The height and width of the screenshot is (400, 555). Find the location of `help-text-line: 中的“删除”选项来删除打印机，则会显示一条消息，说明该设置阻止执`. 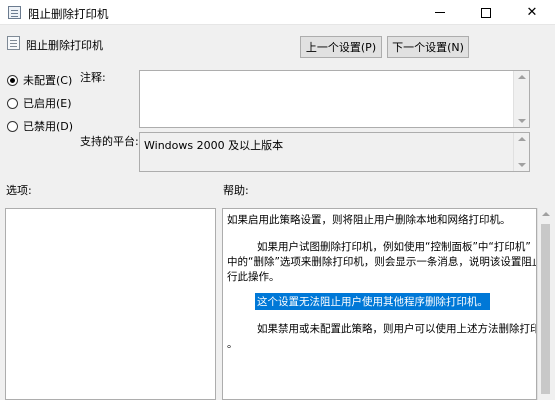

help-text-line: 中的“删除”选项来删除打印机，则会显示一条消息，说明该设置阻止执 is located at coordinates (382, 262).